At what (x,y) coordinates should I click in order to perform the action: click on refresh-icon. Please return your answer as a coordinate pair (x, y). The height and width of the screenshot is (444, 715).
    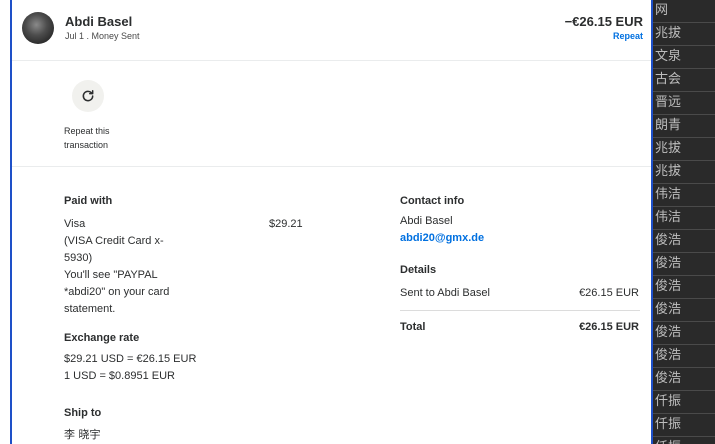
    Looking at the image, I should click on (88, 95).